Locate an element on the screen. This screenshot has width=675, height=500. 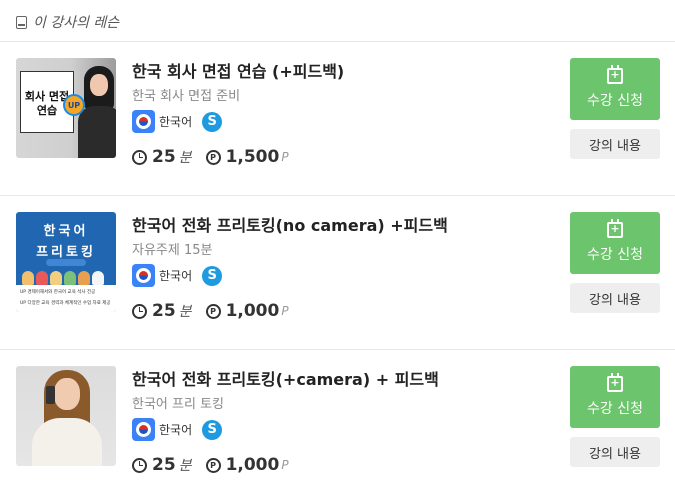
thumbnail-note: UP 경제이해서와 한국어 교육 석사 전공 is located at coordinates (58, 292).